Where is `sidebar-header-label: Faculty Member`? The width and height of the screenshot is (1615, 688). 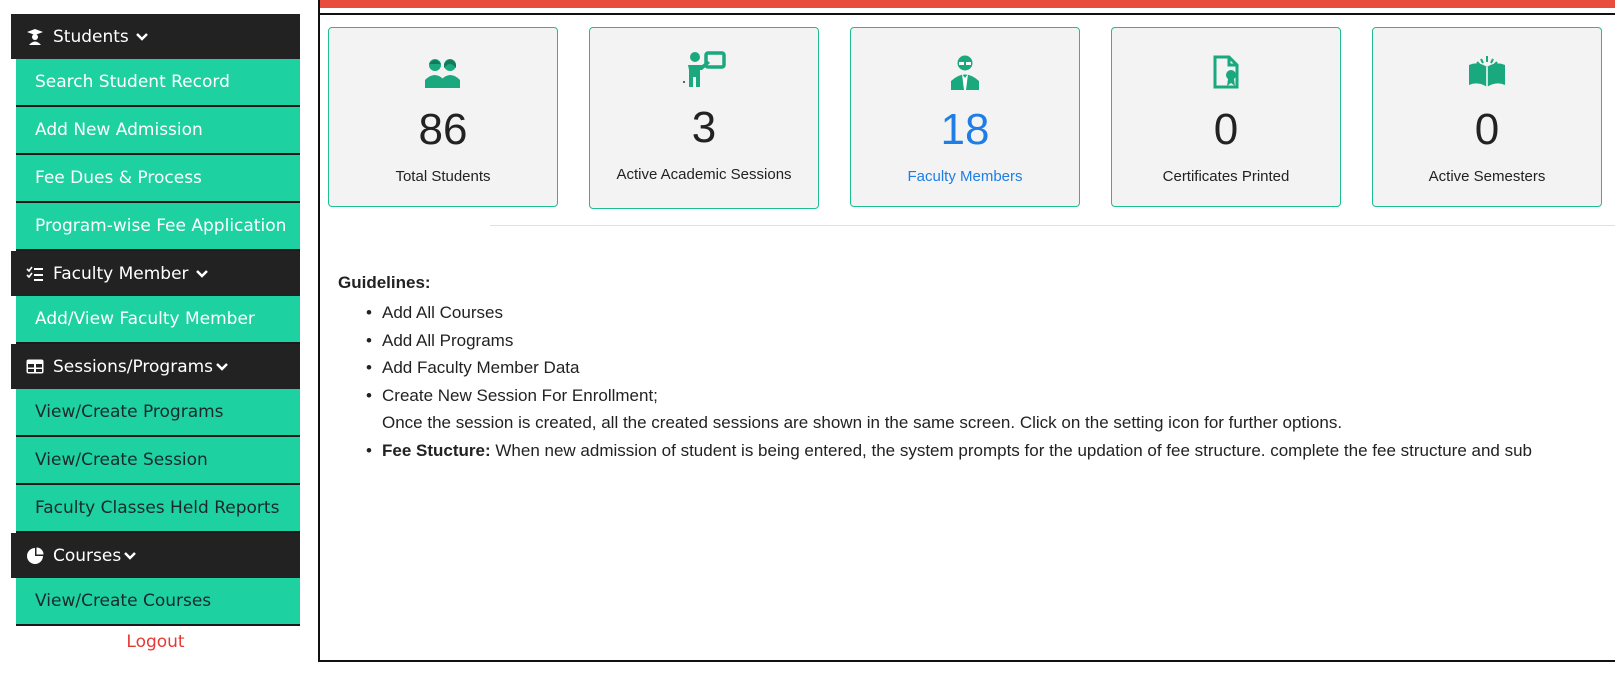
sidebar-header-label: Faculty Member is located at coordinates (121, 273).